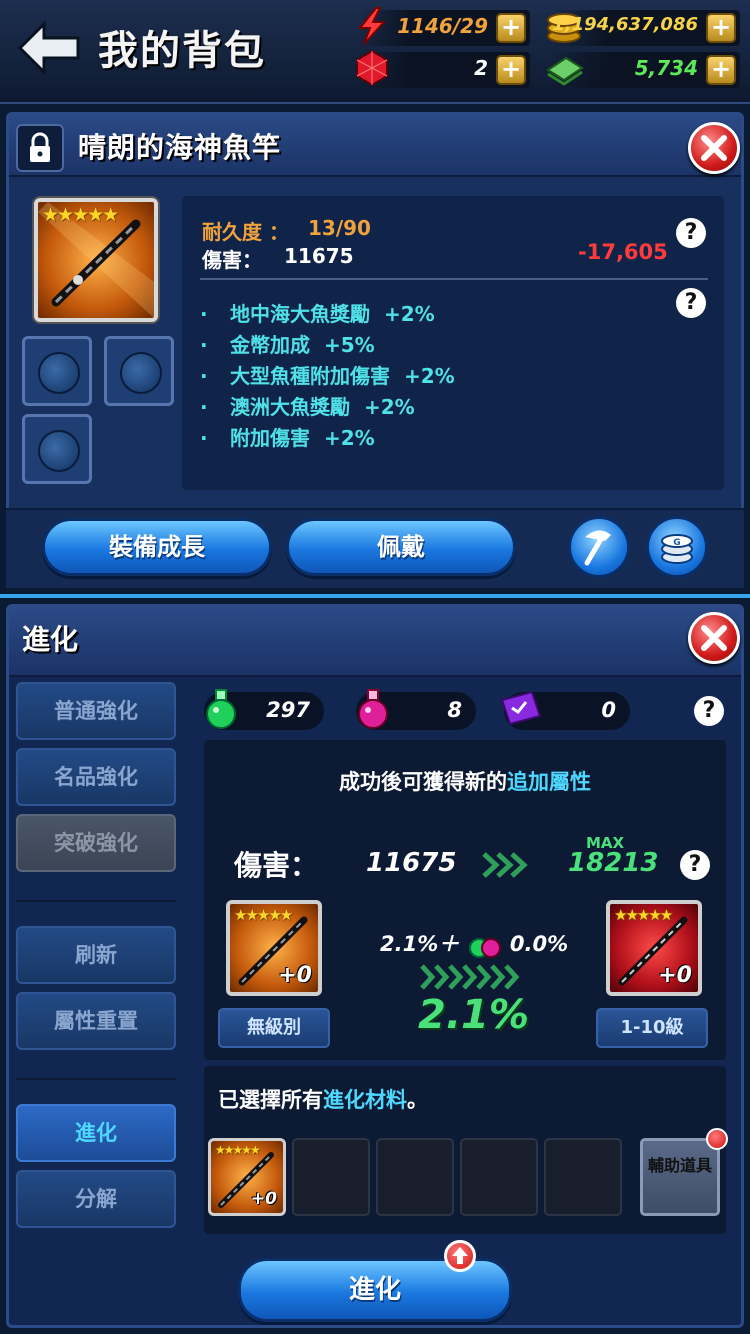  Describe the element at coordinates (339, 228) in the screenshot. I see `durability-value: 13/90` at that location.